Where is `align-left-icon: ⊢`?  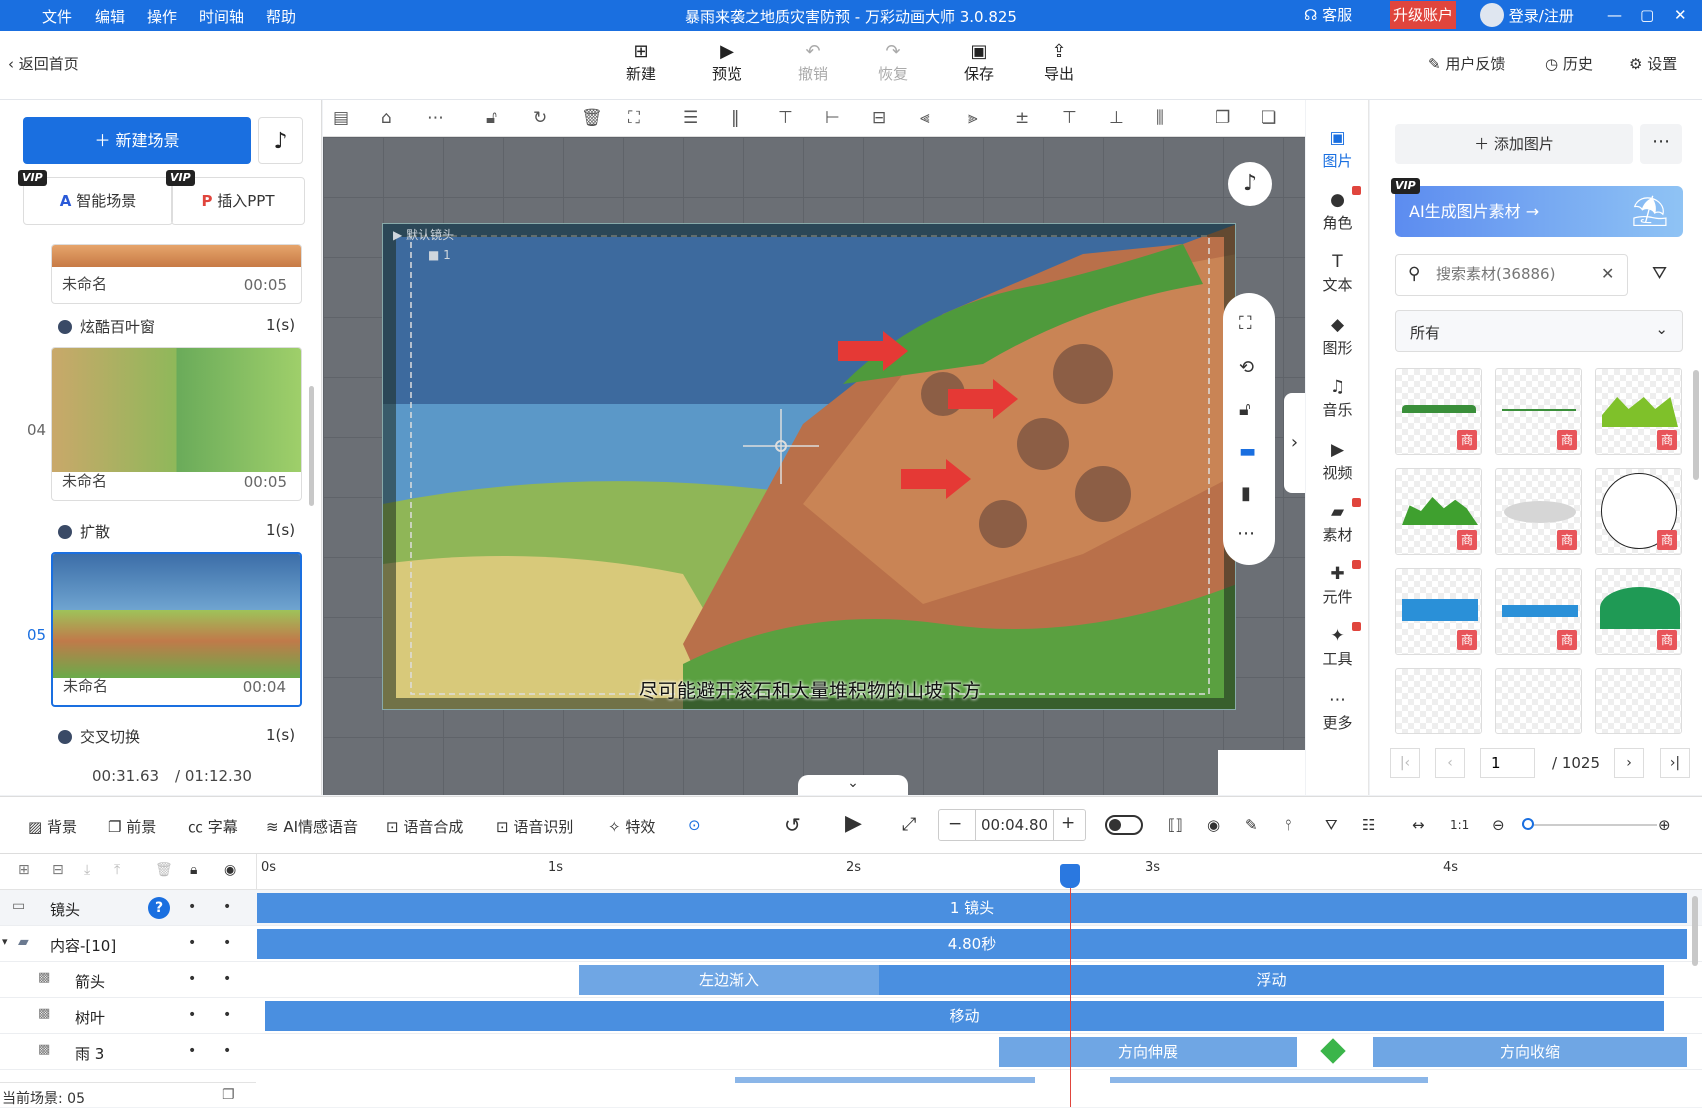 align-left-icon: ⊢ is located at coordinates (832, 118).